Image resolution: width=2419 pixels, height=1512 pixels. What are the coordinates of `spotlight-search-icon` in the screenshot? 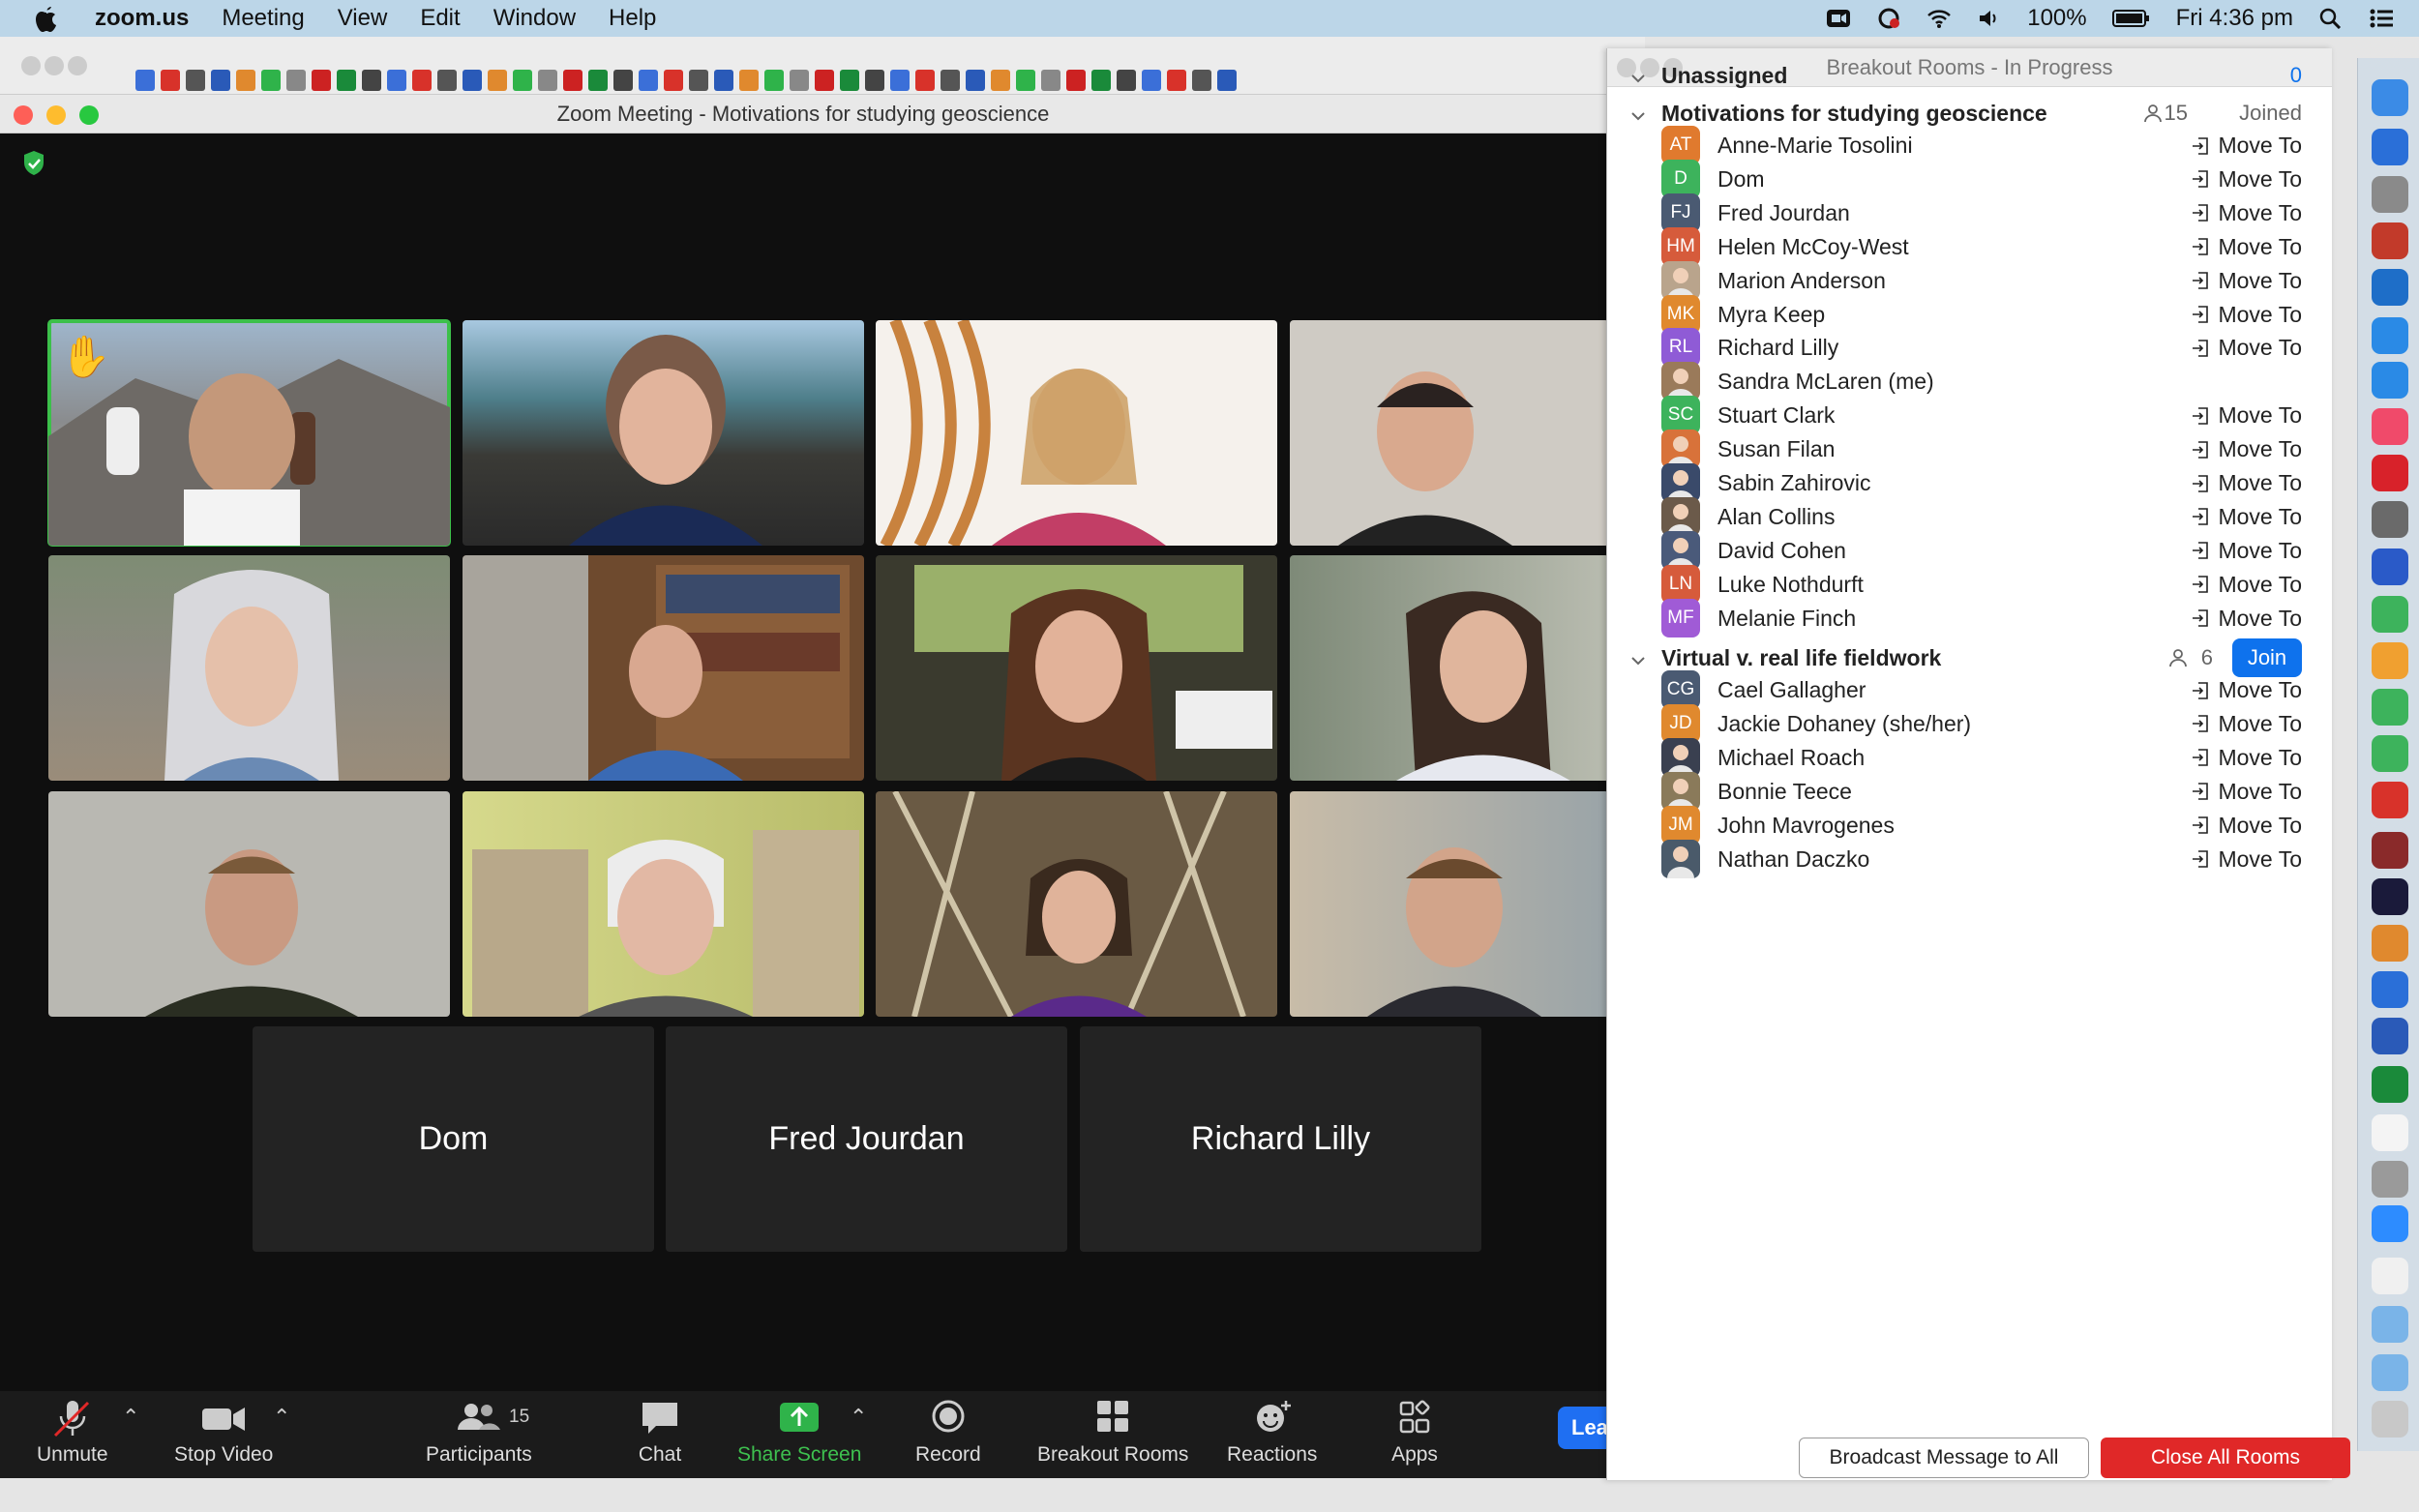 It's located at (2331, 19).